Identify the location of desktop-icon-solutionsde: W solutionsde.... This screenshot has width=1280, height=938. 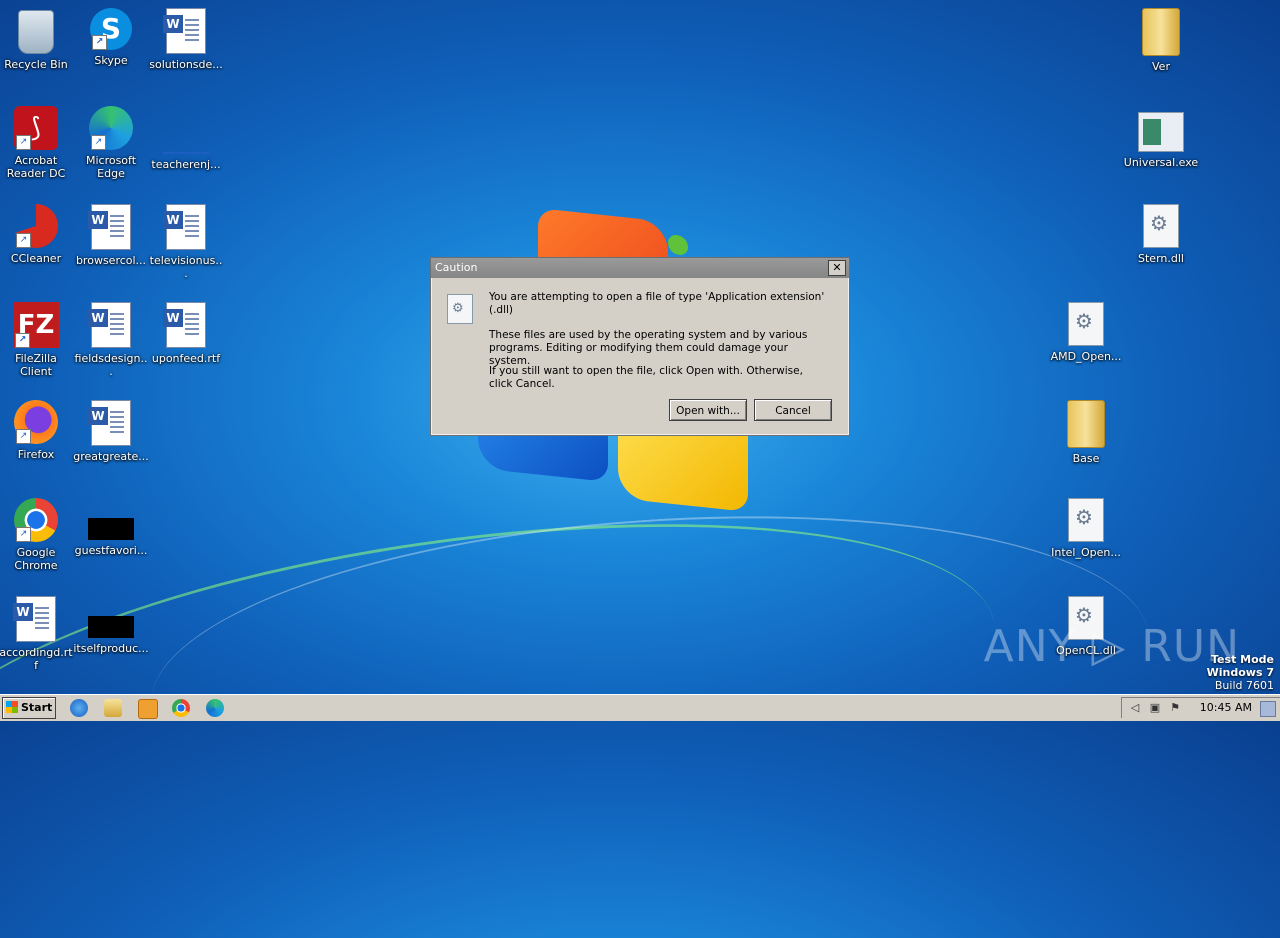
(186, 39).